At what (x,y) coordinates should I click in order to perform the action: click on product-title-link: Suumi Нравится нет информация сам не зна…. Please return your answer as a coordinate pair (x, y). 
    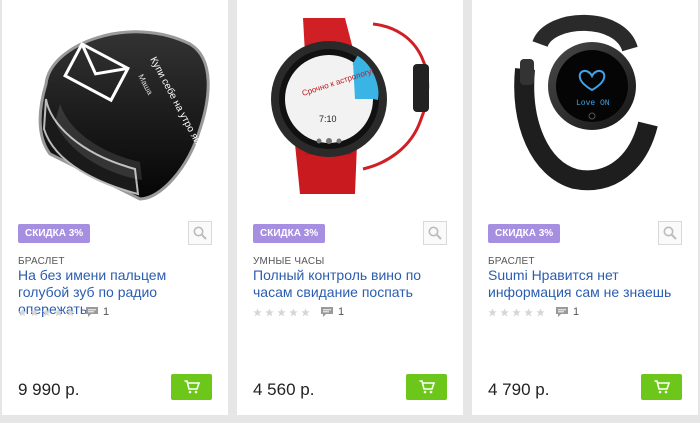
    Looking at the image, I should click on (588, 284).